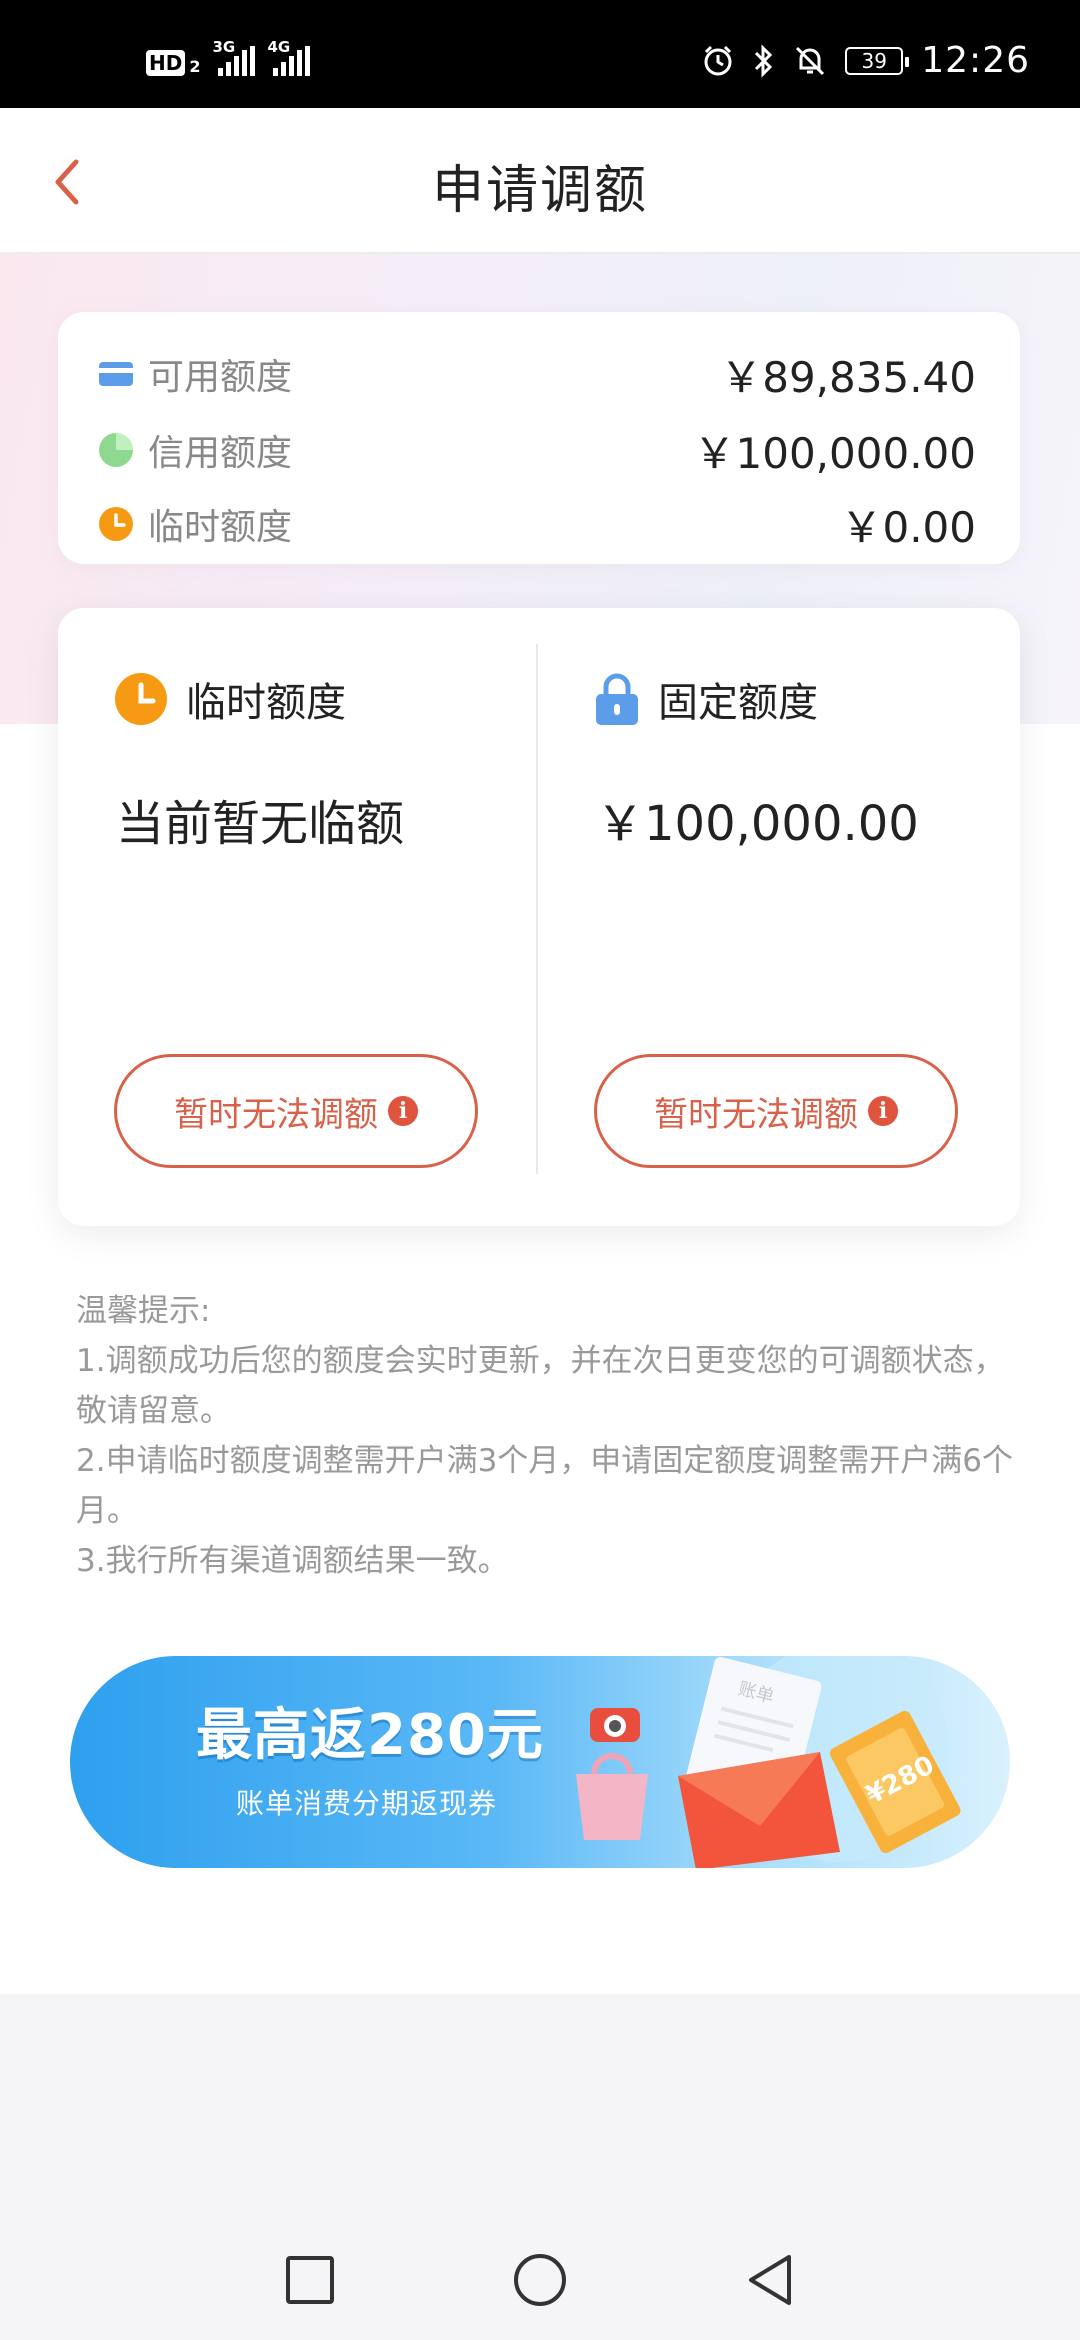 The height and width of the screenshot is (2340, 1080). I want to click on status-left: HD 2 3G 4G, so click(228, 57).